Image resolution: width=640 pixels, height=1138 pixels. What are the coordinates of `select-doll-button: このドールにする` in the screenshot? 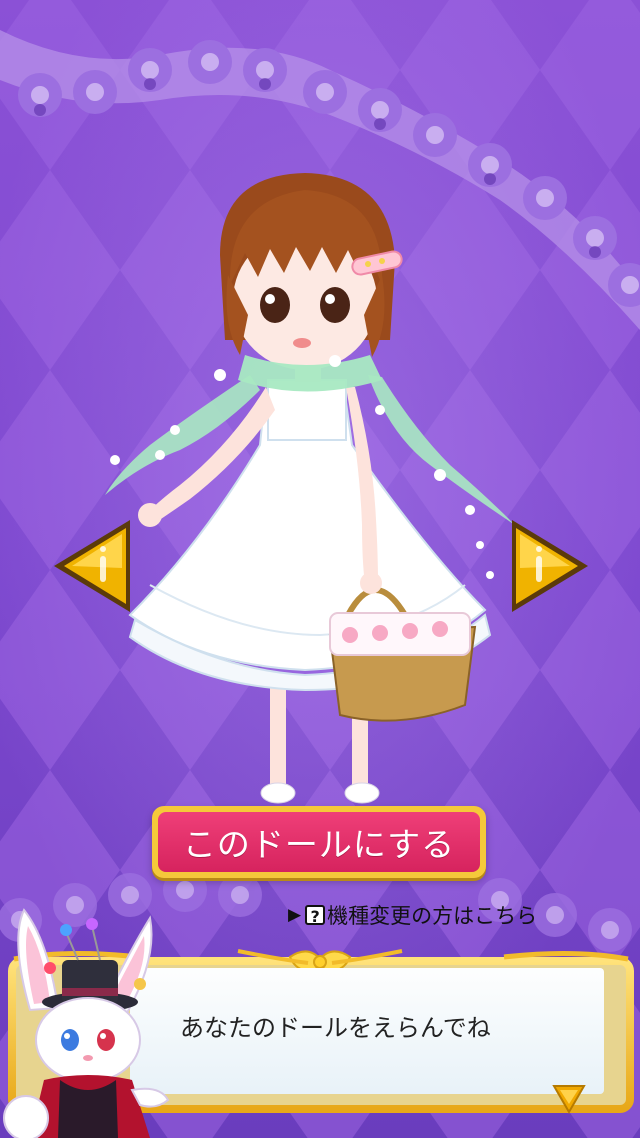 It's located at (319, 842).